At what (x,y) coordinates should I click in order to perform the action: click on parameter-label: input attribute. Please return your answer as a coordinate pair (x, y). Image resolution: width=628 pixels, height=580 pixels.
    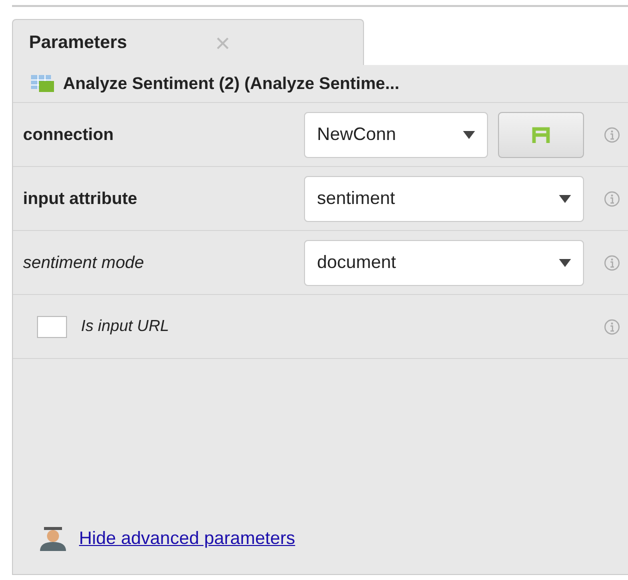
    Looking at the image, I should click on (80, 199).